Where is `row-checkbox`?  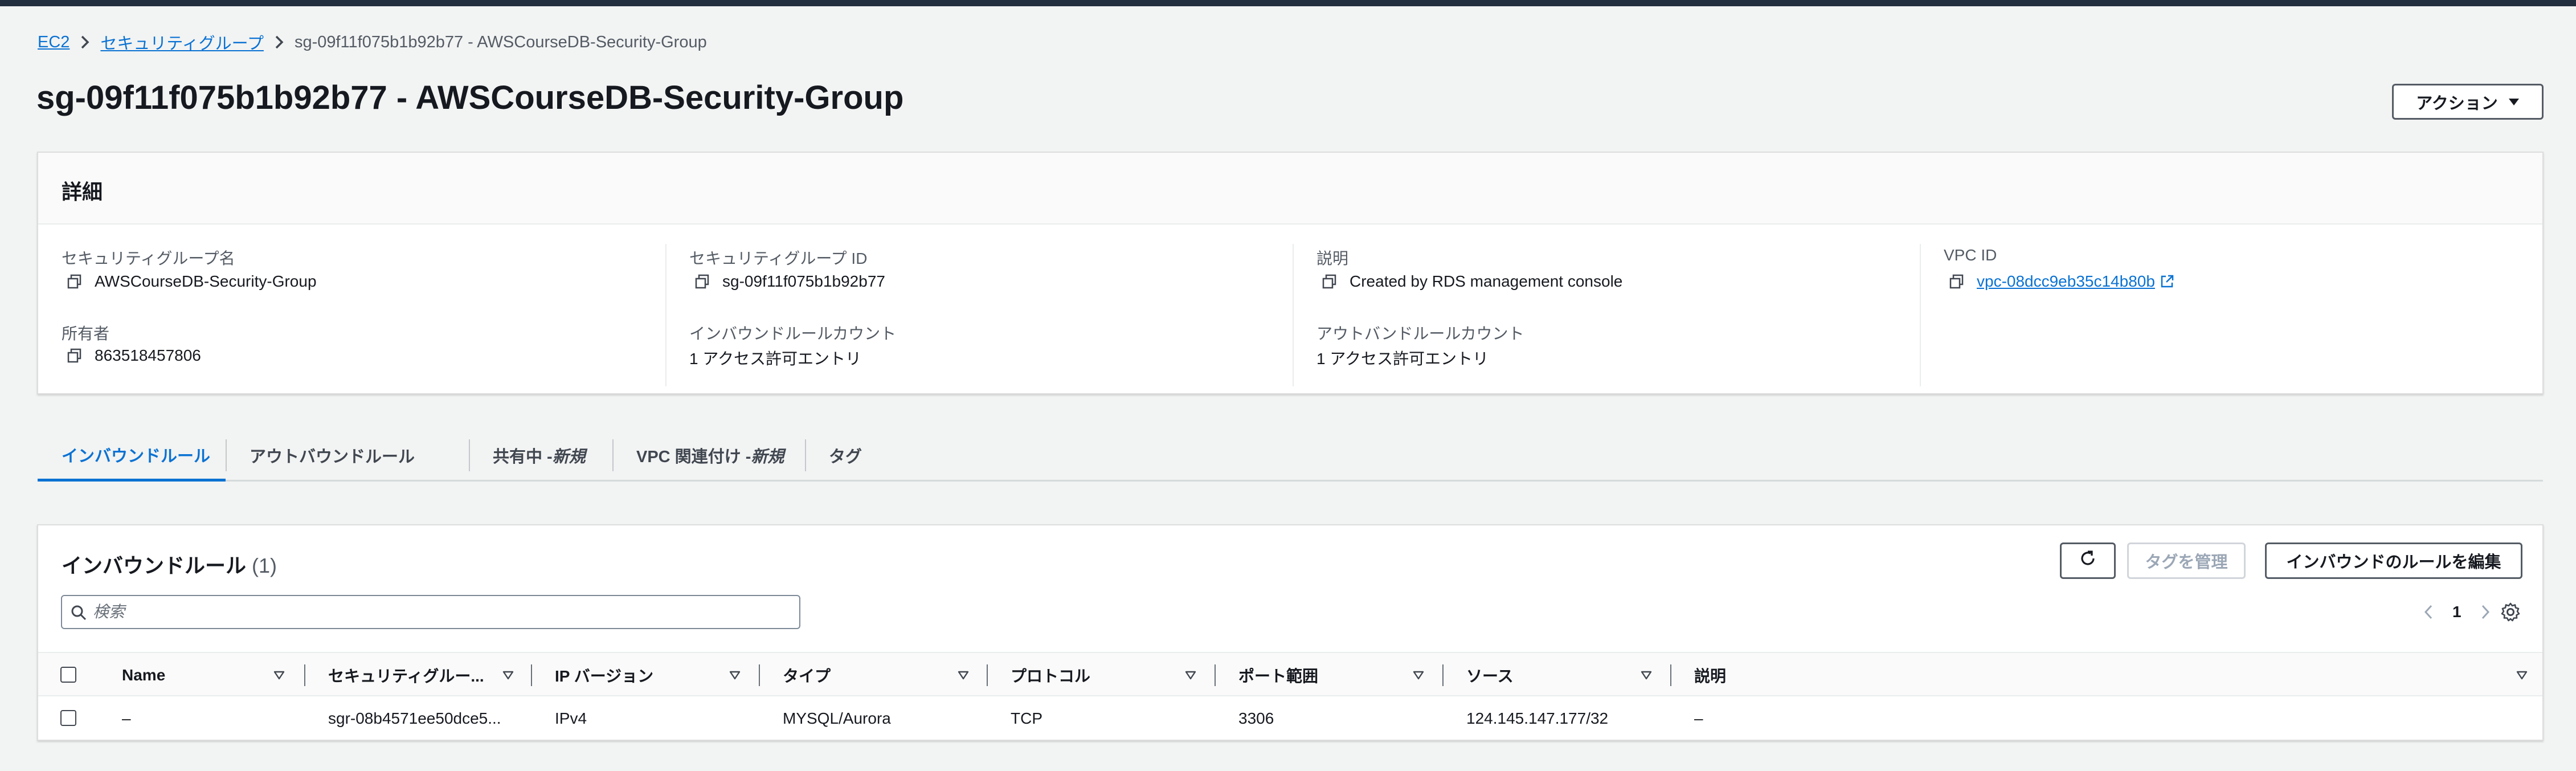 row-checkbox is located at coordinates (68, 718).